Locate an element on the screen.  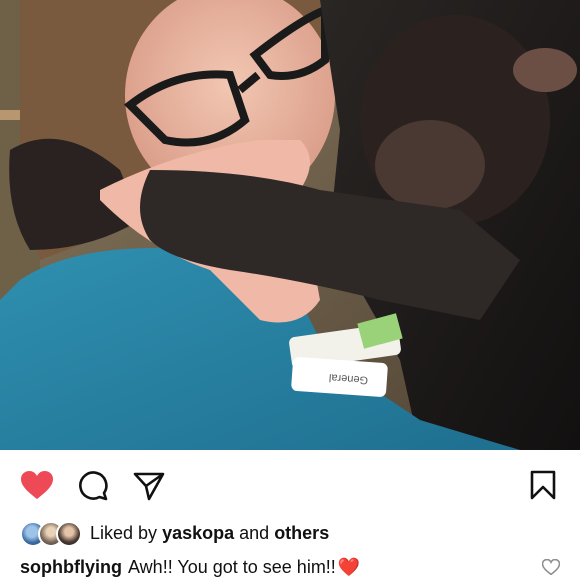
comment-like-heart-icon is located at coordinates (551, 567).